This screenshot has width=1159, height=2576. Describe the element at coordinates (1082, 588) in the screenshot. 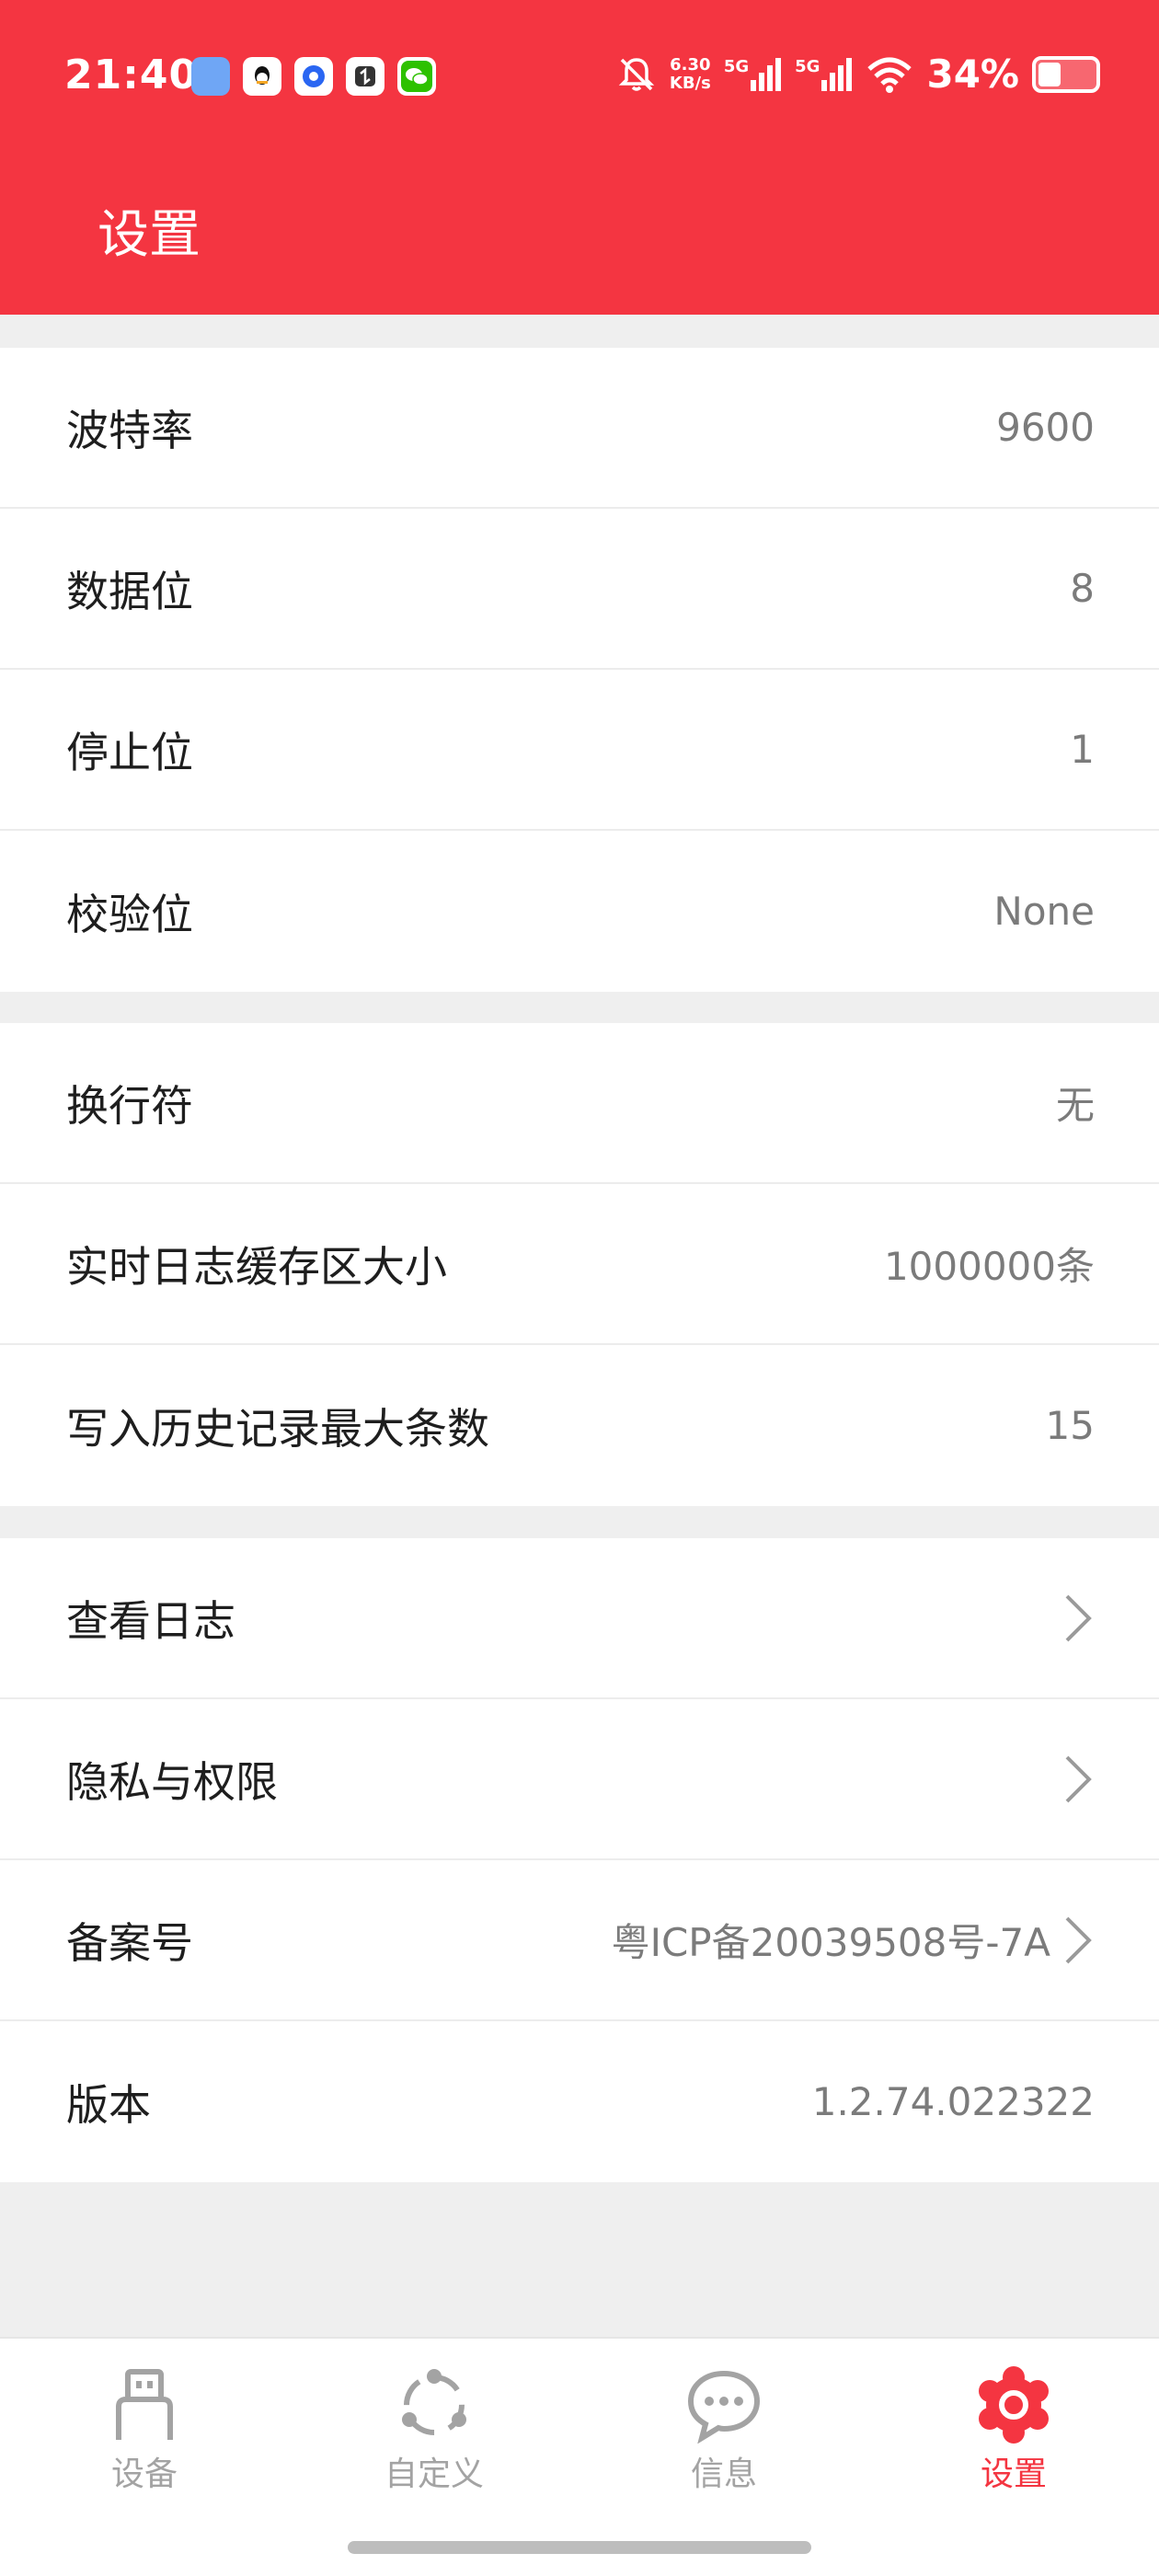

I see `setting-value: 8` at that location.